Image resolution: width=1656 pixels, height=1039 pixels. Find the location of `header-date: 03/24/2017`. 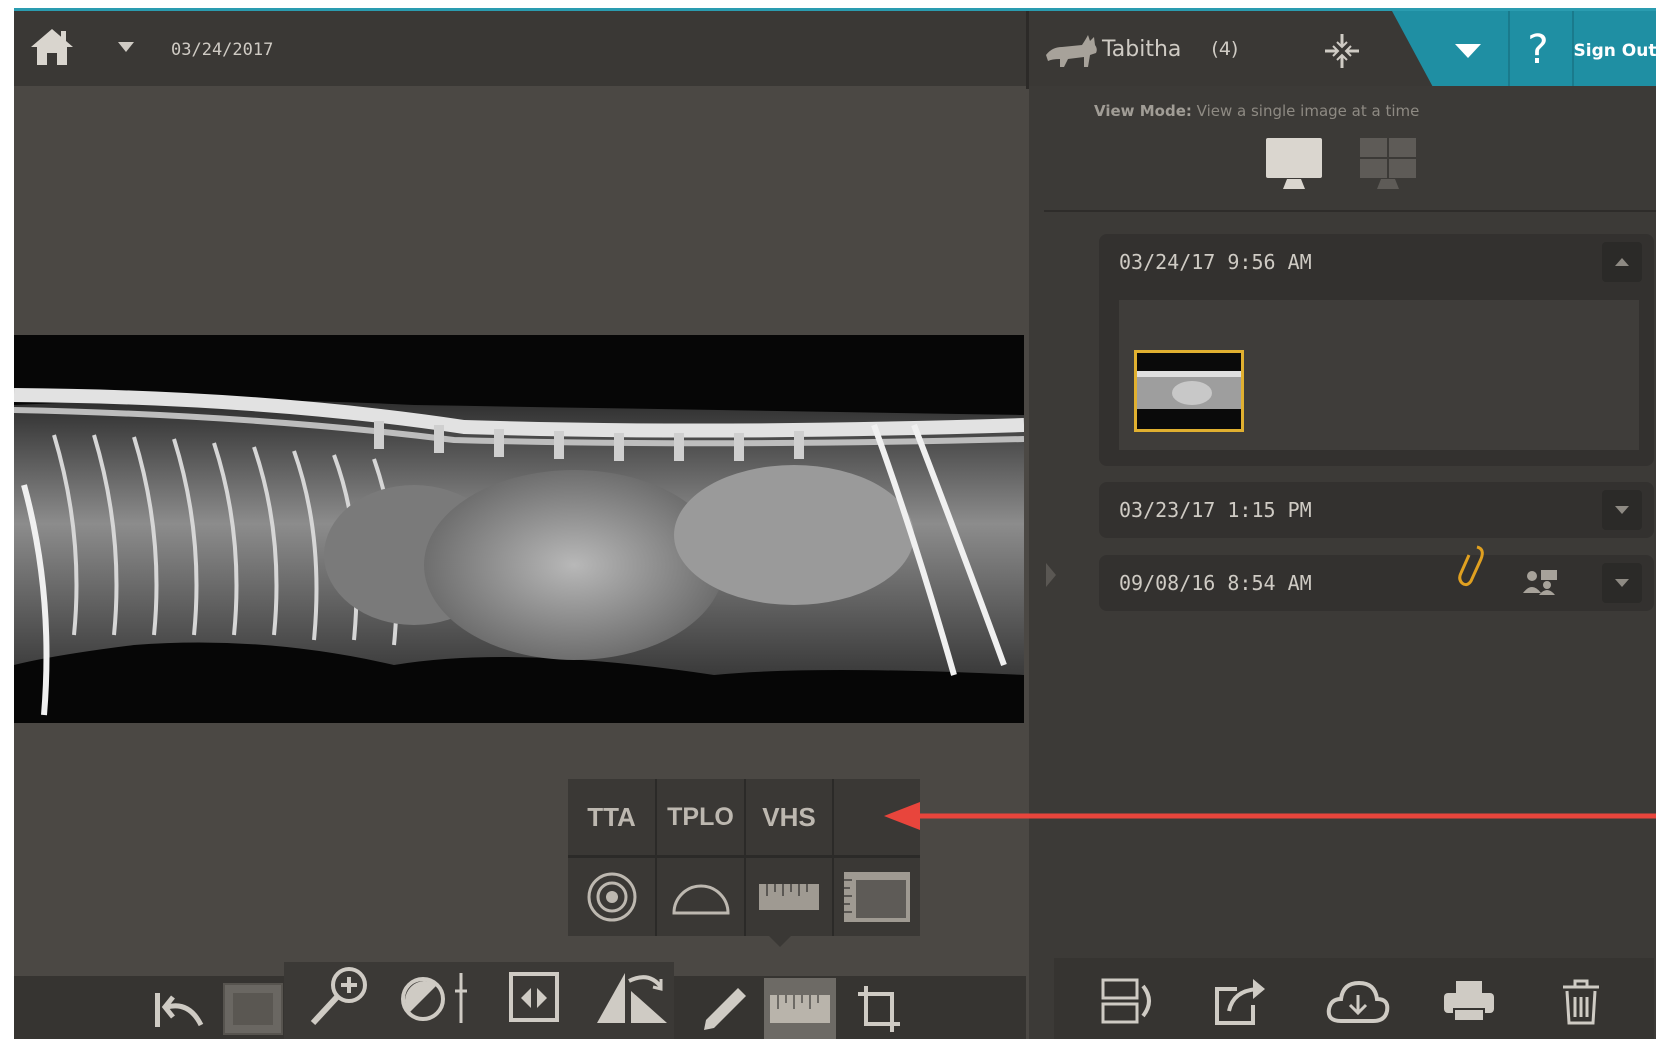

header-date: 03/24/2017 is located at coordinates (222, 50).